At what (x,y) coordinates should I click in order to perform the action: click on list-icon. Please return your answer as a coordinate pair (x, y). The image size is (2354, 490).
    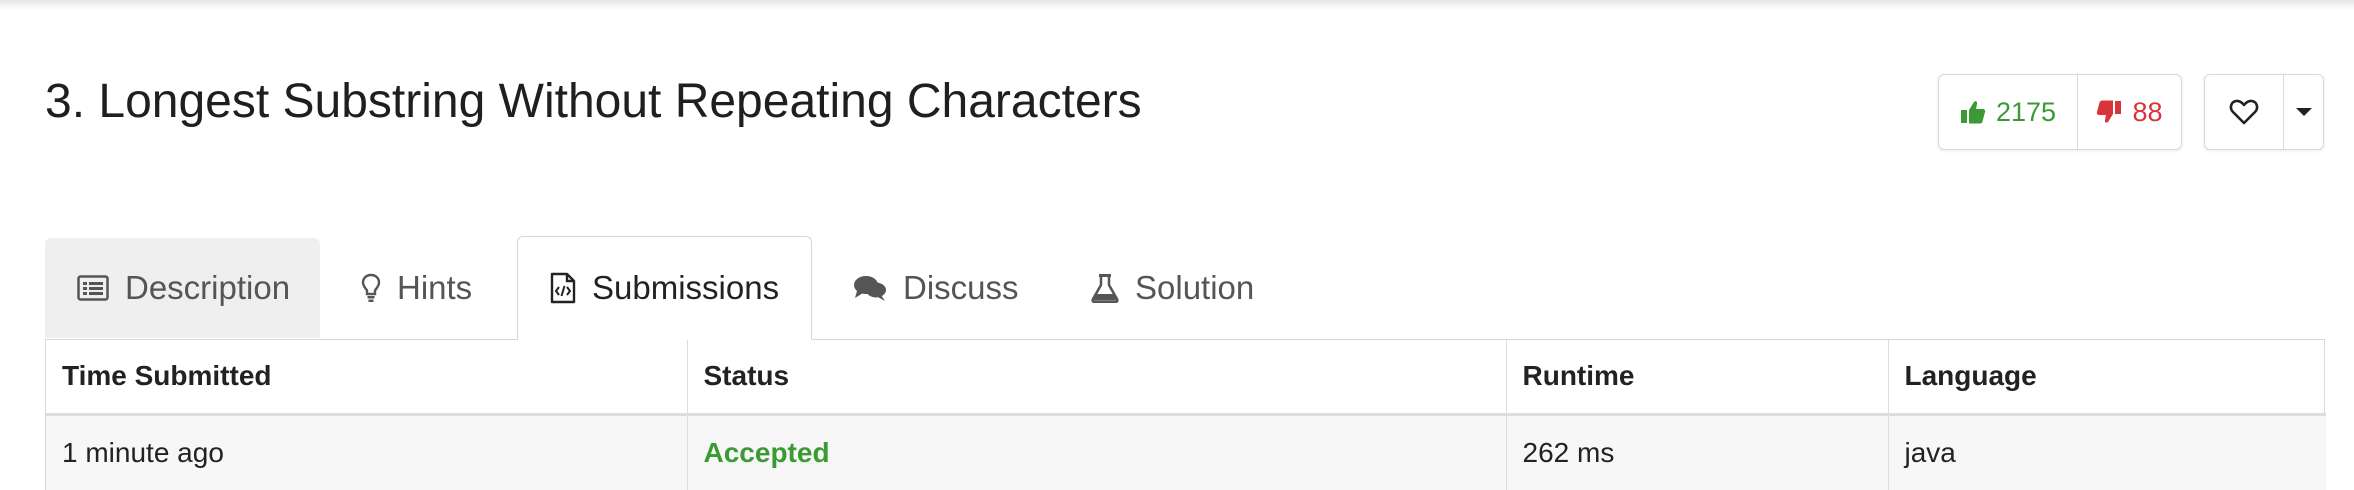
    Looking at the image, I should click on (93, 288).